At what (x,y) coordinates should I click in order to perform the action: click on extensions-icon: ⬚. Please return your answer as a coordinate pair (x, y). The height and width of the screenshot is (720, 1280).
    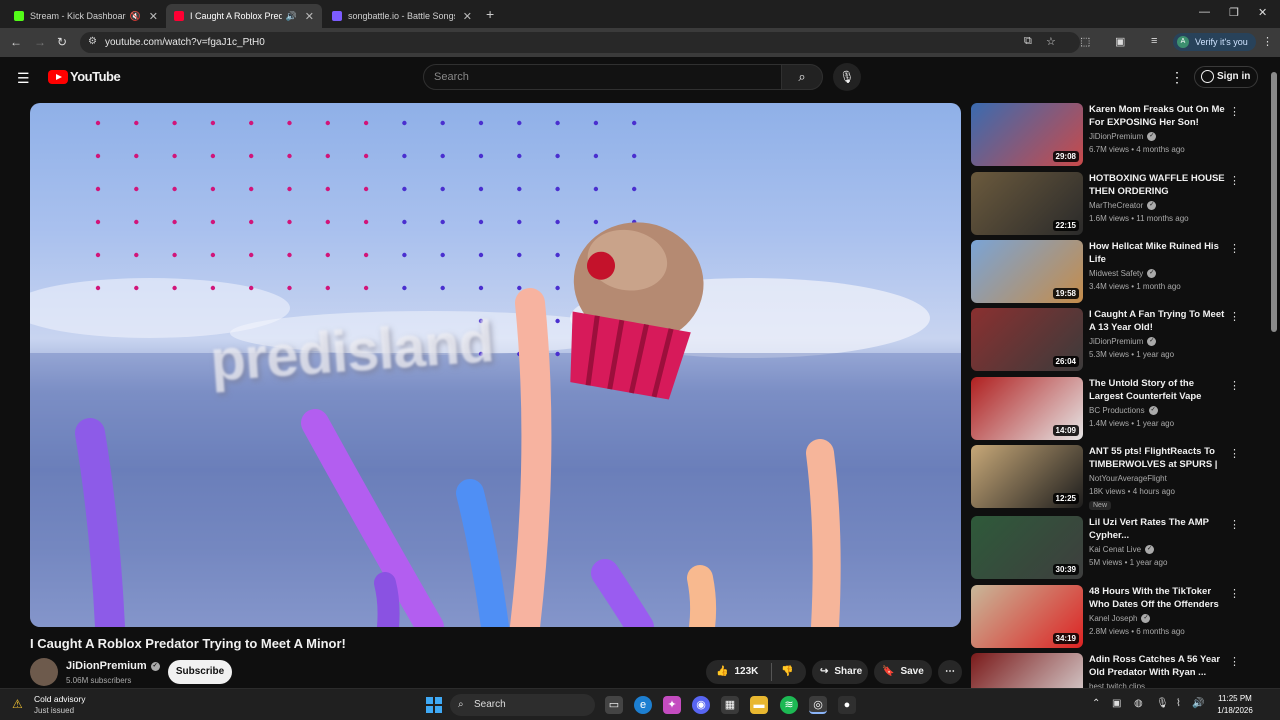
    Looking at the image, I should click on (1085, 41).